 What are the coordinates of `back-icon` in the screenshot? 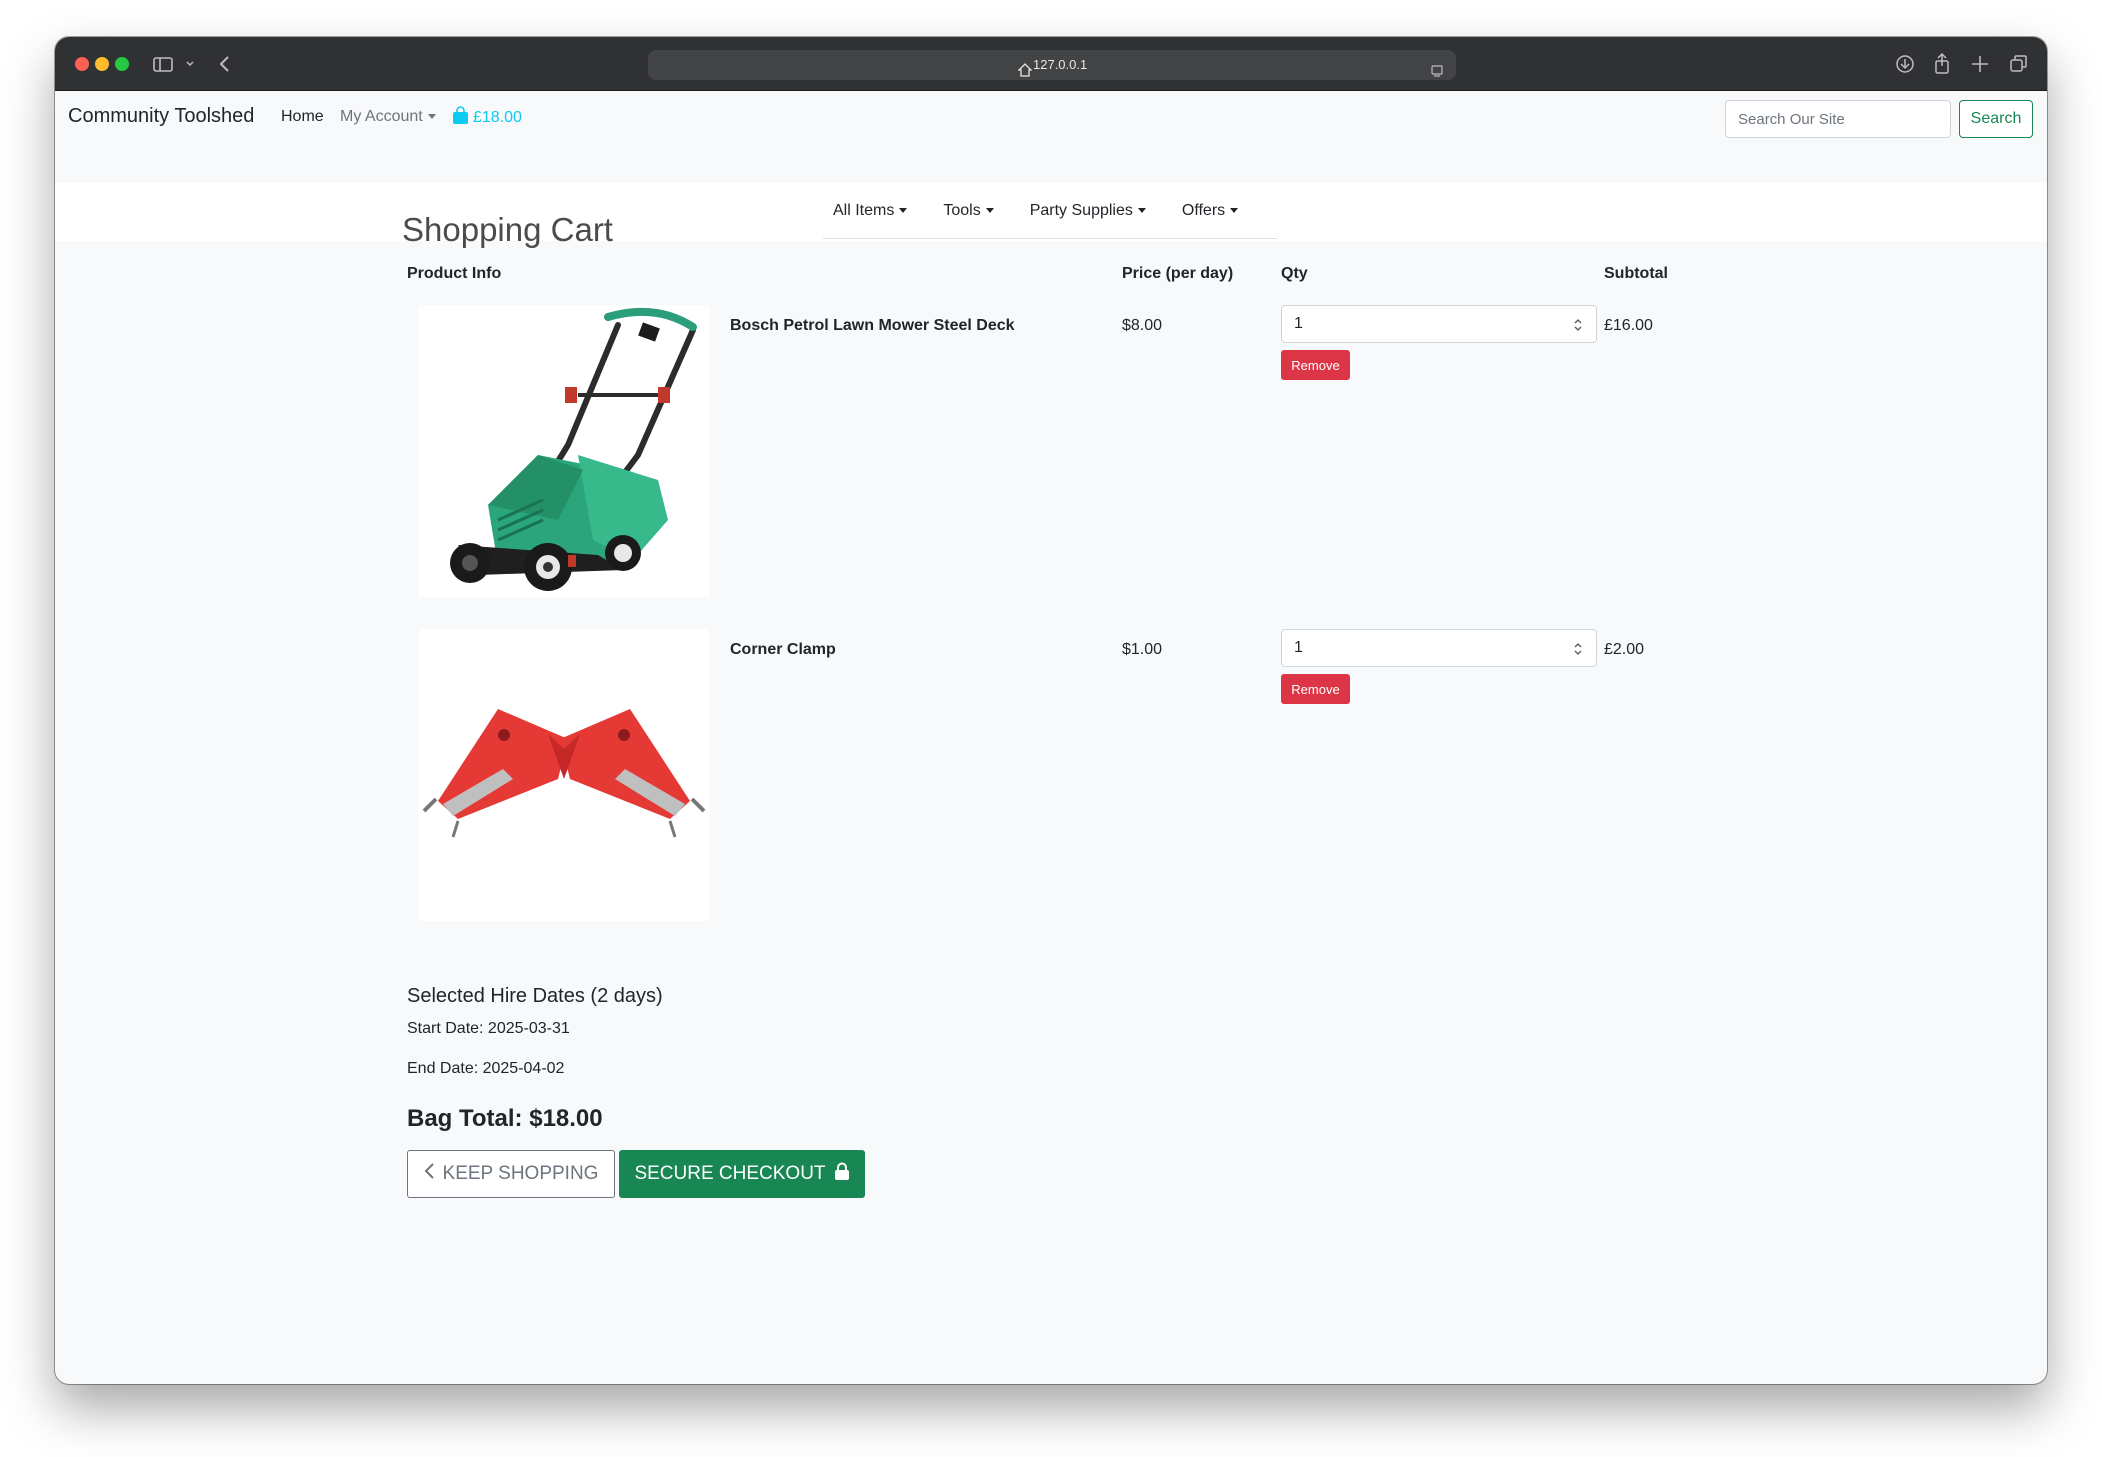 It's located at (225, 64).